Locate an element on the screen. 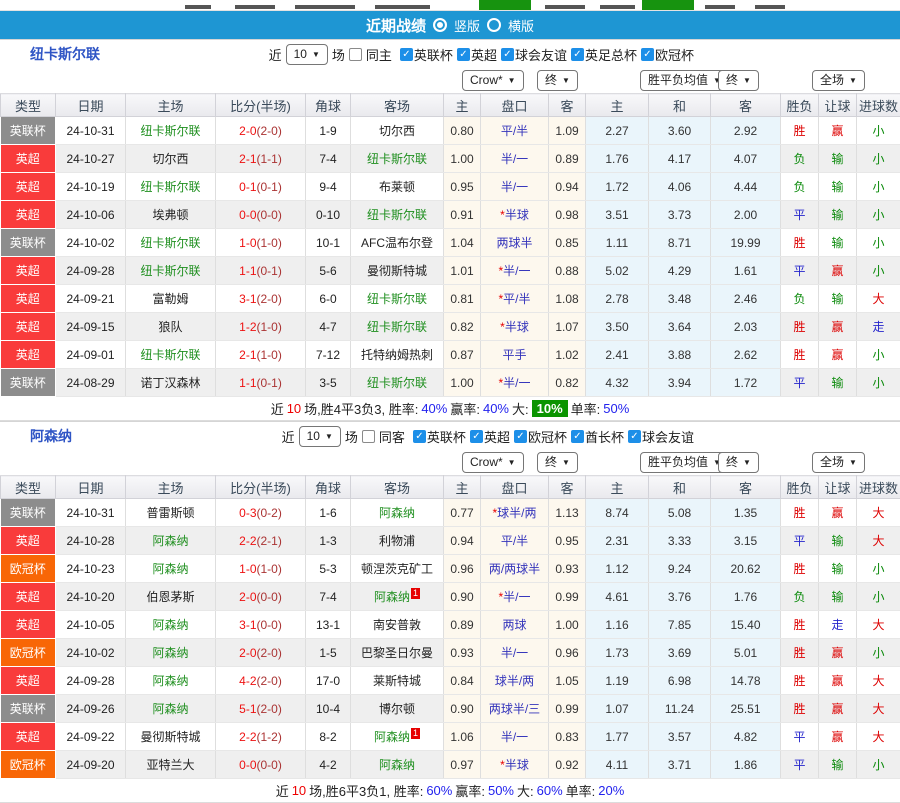  column-header: 比分(半场) is located at coordinates (261, 487).